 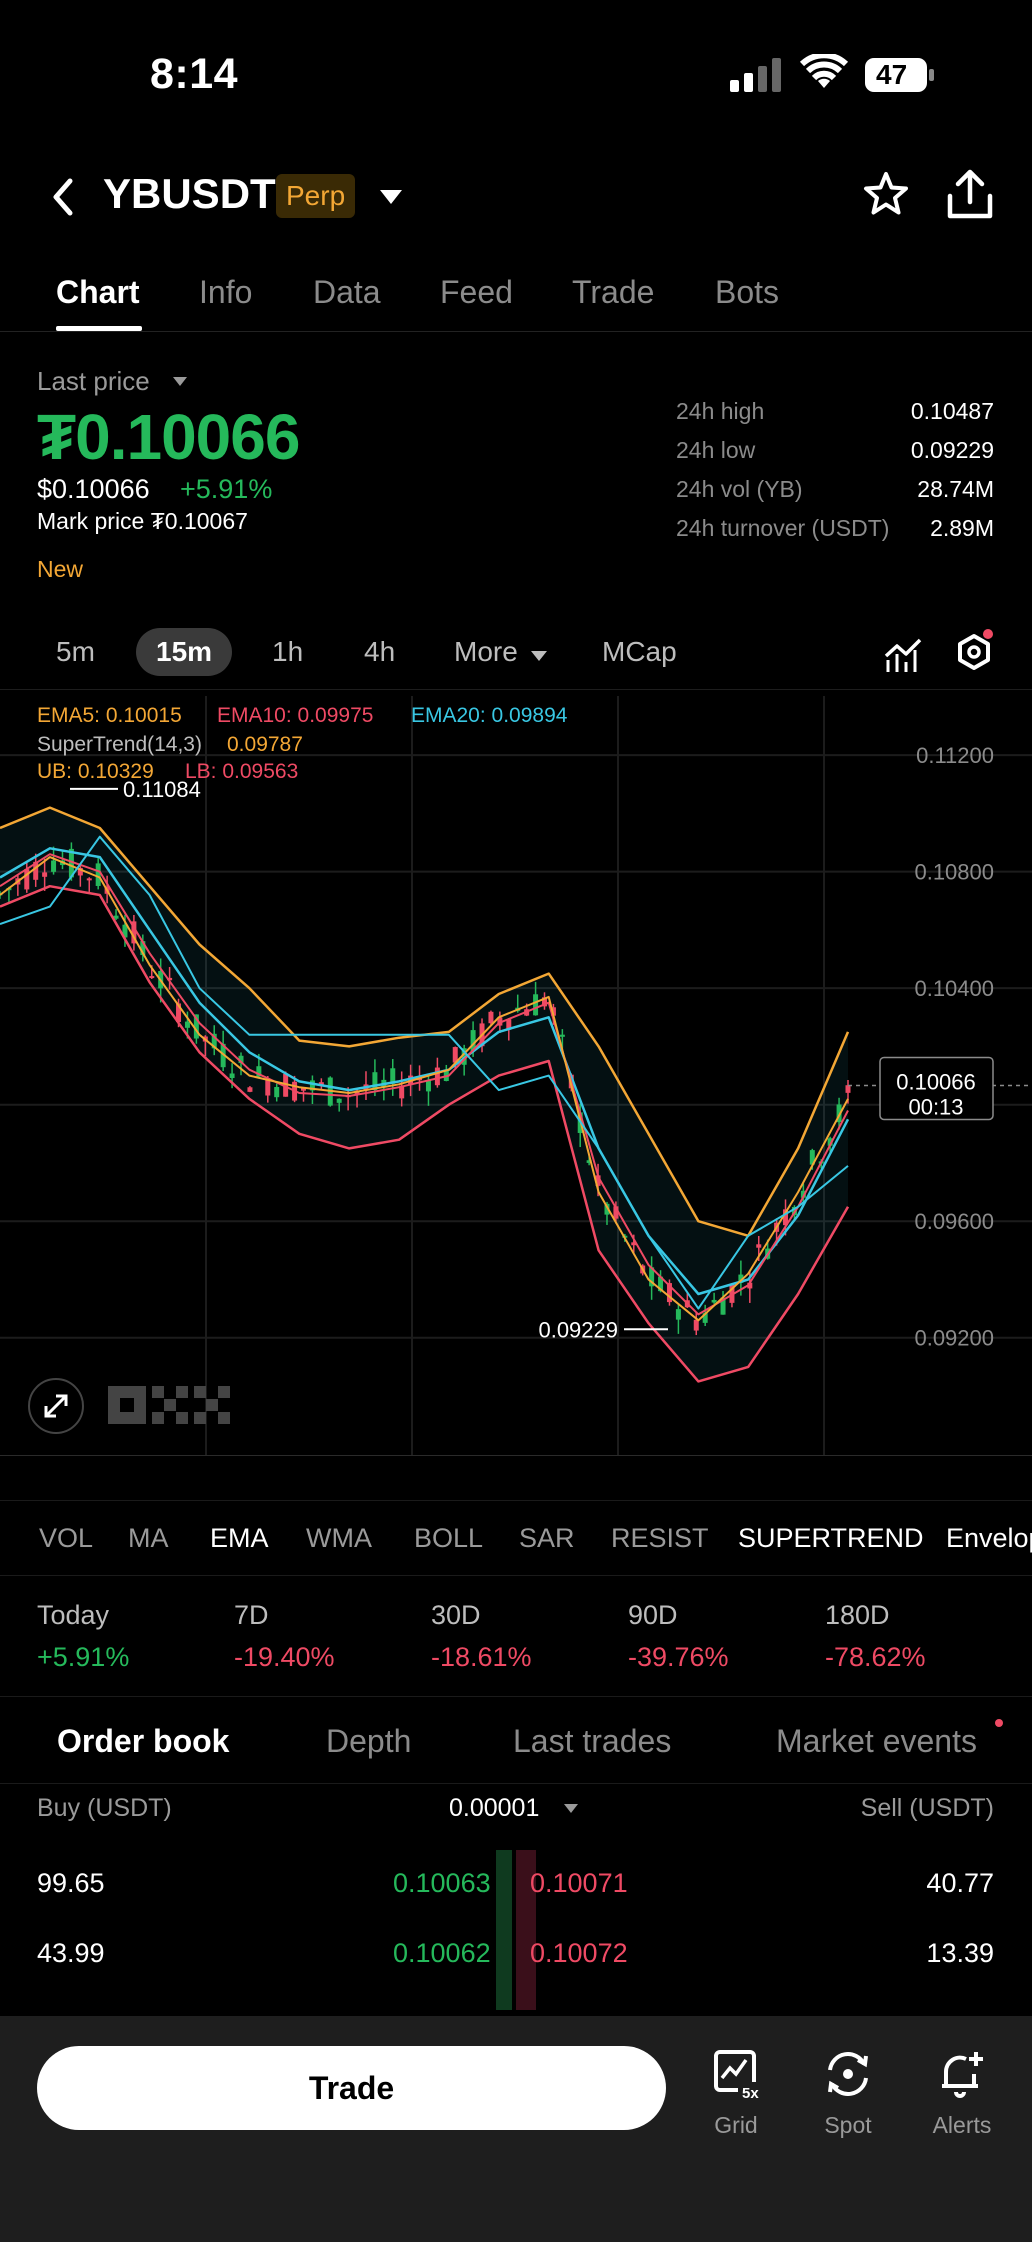 What do you see at coordinates (579, 1883) in the screenshot?
I see `ob-ask-price: 0.10071` at bounding box center [579, 1883].